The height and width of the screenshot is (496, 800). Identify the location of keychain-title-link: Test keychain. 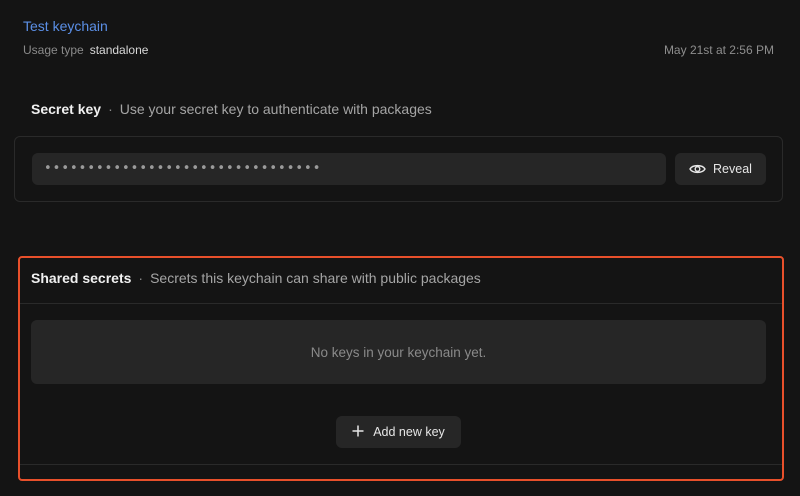
(65, 26).